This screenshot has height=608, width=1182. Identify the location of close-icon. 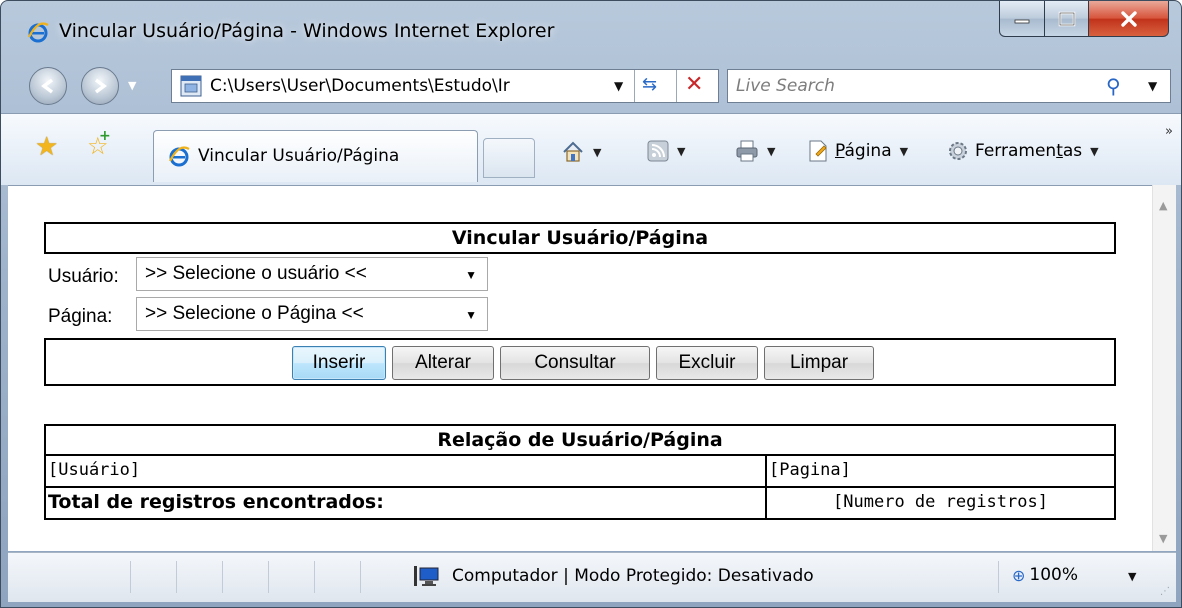
(1128, 18).